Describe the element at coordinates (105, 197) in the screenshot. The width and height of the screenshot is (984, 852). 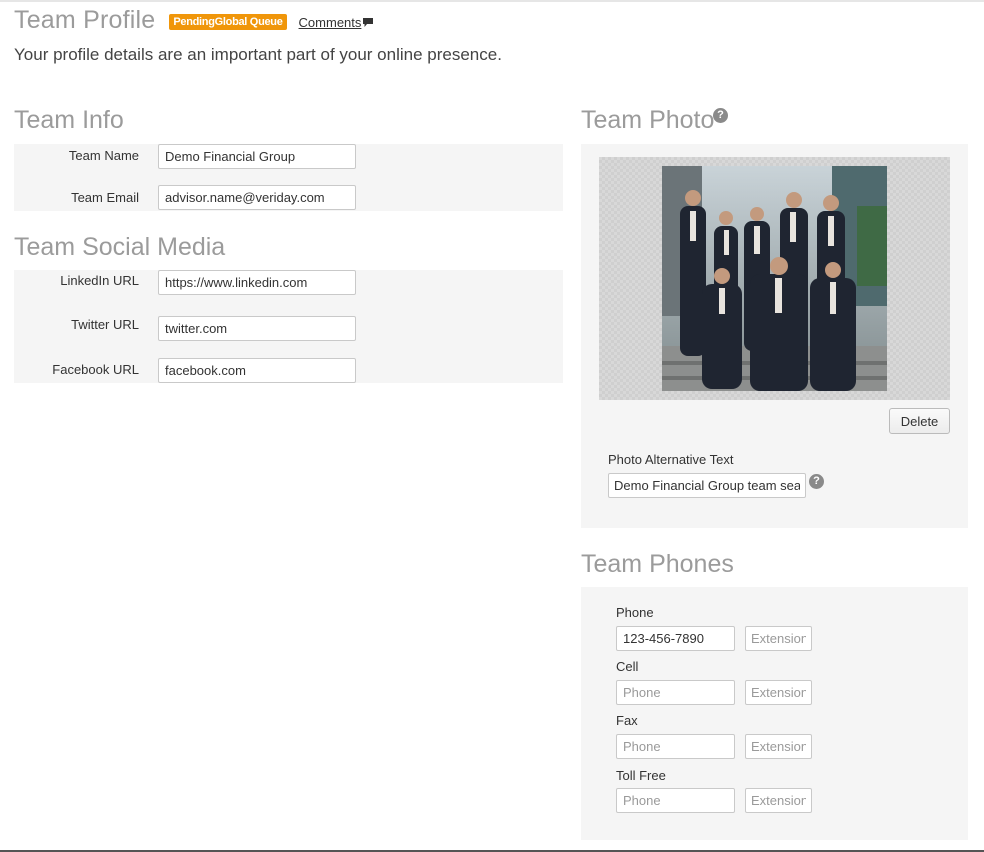
I see `team-email-label: Team Email` at that location.